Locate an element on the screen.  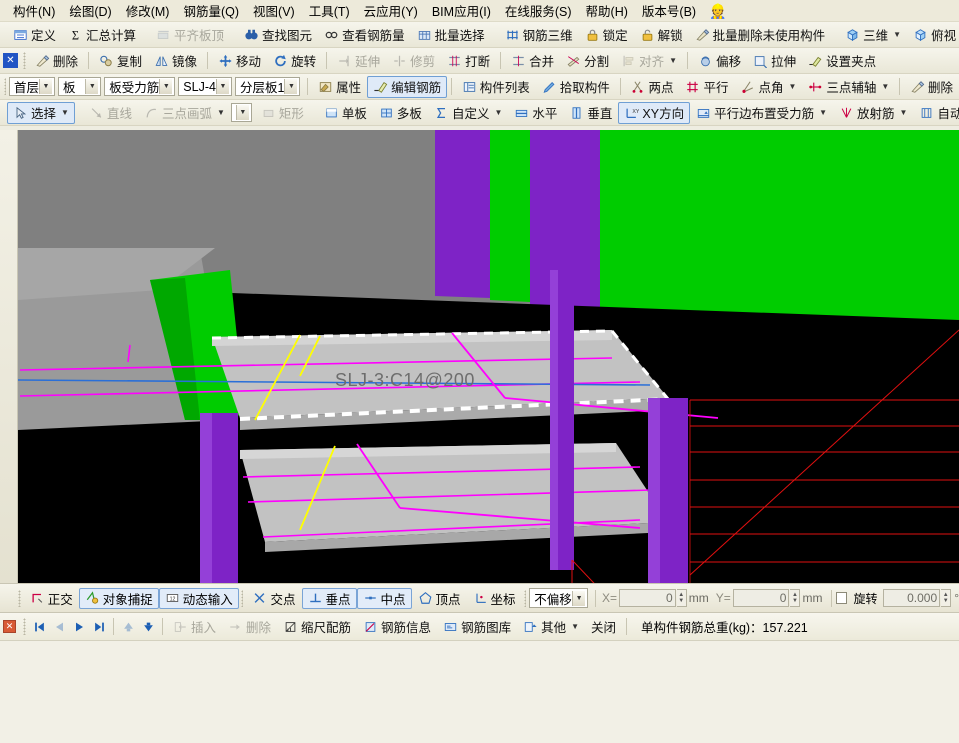
nav-button-move-down-icon is located at coordinates (148, 627).